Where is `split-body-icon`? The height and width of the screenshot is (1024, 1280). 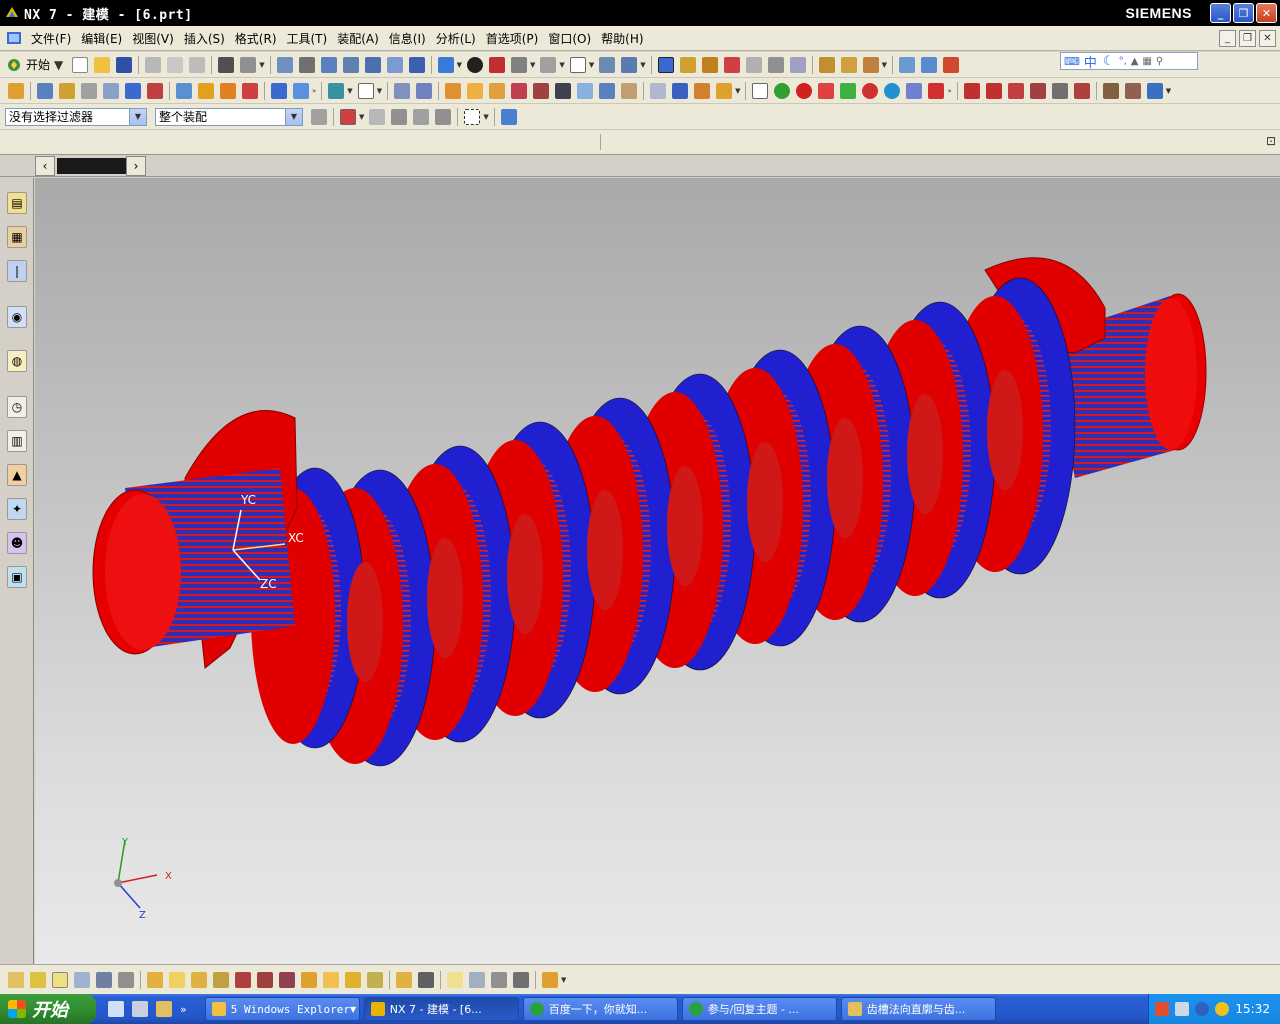
split-body-icon is located at coordinates (585, 90).